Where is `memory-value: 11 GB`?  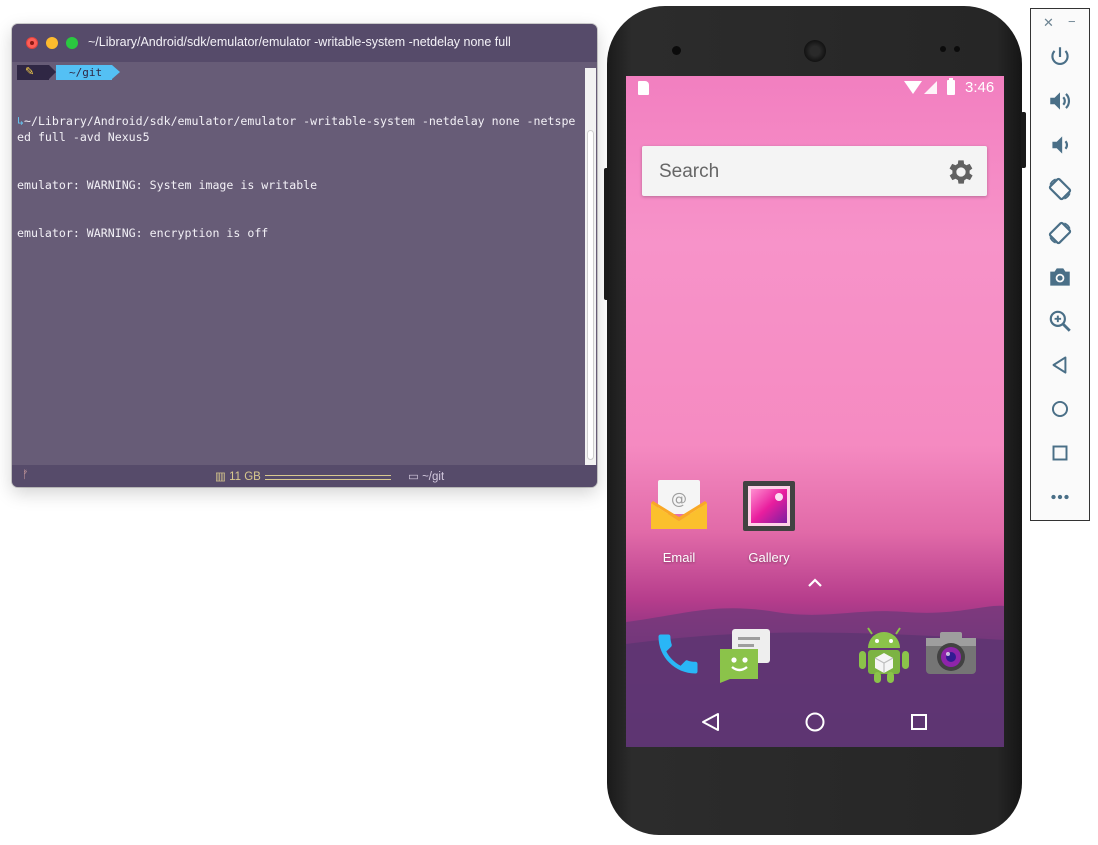
memory-value: 11 GB is located at coordinates (245, 477).